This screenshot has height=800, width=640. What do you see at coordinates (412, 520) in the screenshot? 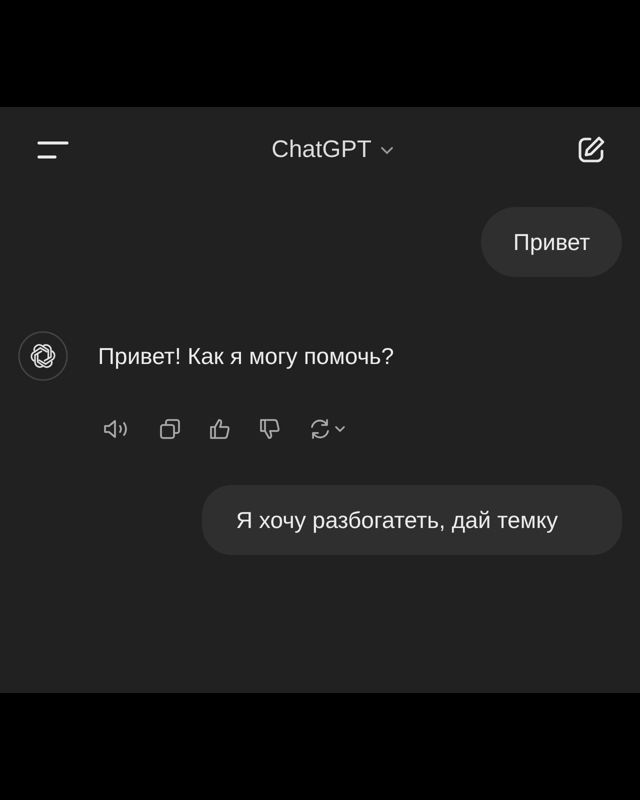
I see `user-message: Я хочу разбогатеть, дай темку` at bounding box center [412, 520].